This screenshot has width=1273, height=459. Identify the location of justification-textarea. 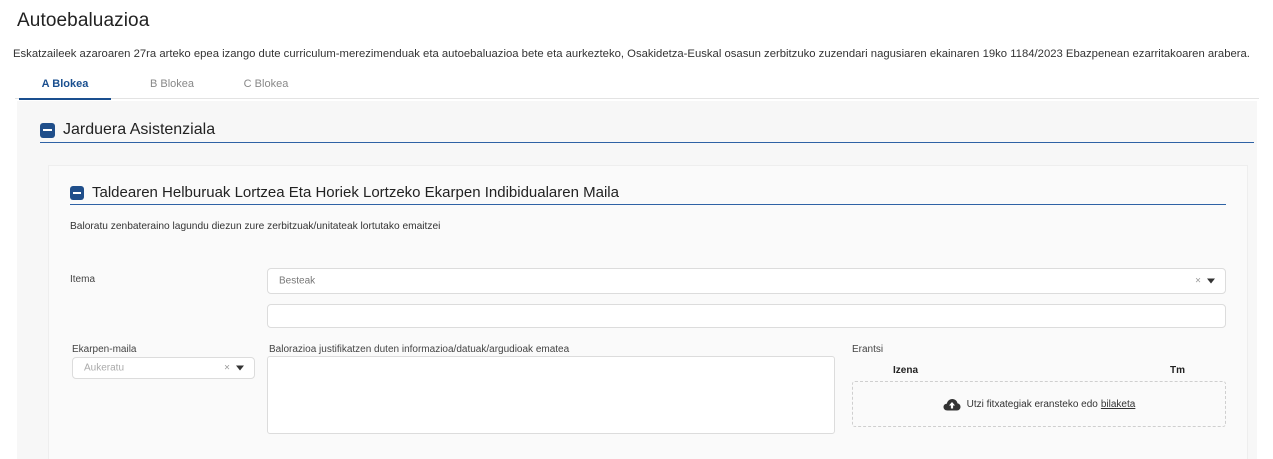
(551, 395).